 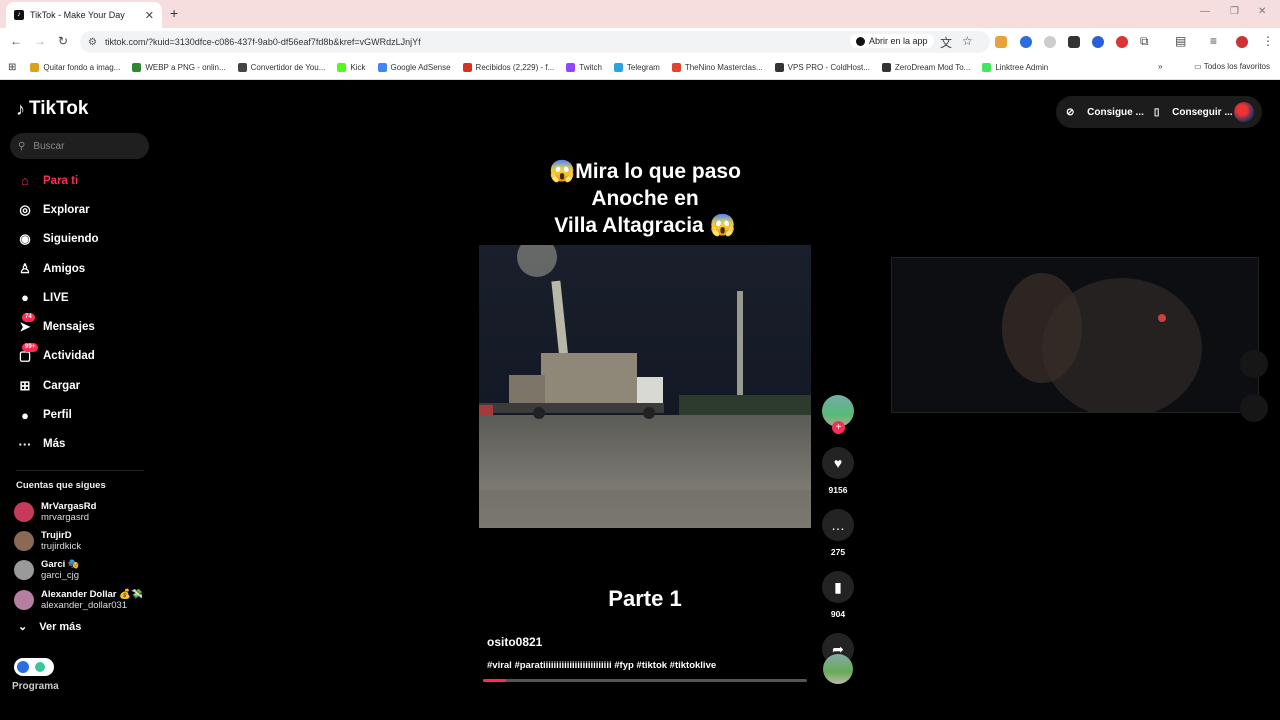 What do you see at coordinates (79, 146) in the screenshot?
I see `search-input: ⚲ Buscar` at bounding box center [79, 146].